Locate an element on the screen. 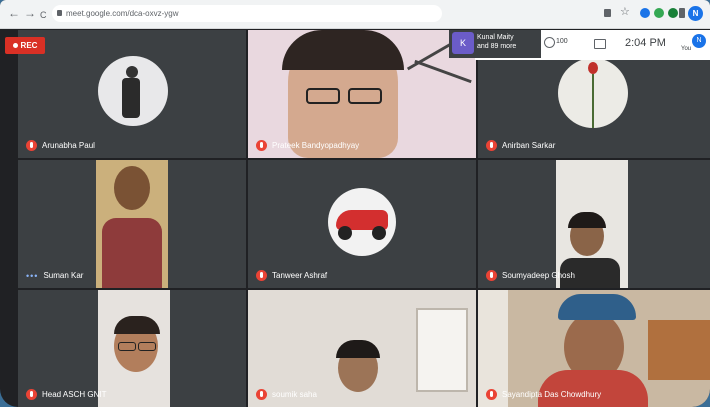  presenter-avatar: K is located at coordinates (463, 43).